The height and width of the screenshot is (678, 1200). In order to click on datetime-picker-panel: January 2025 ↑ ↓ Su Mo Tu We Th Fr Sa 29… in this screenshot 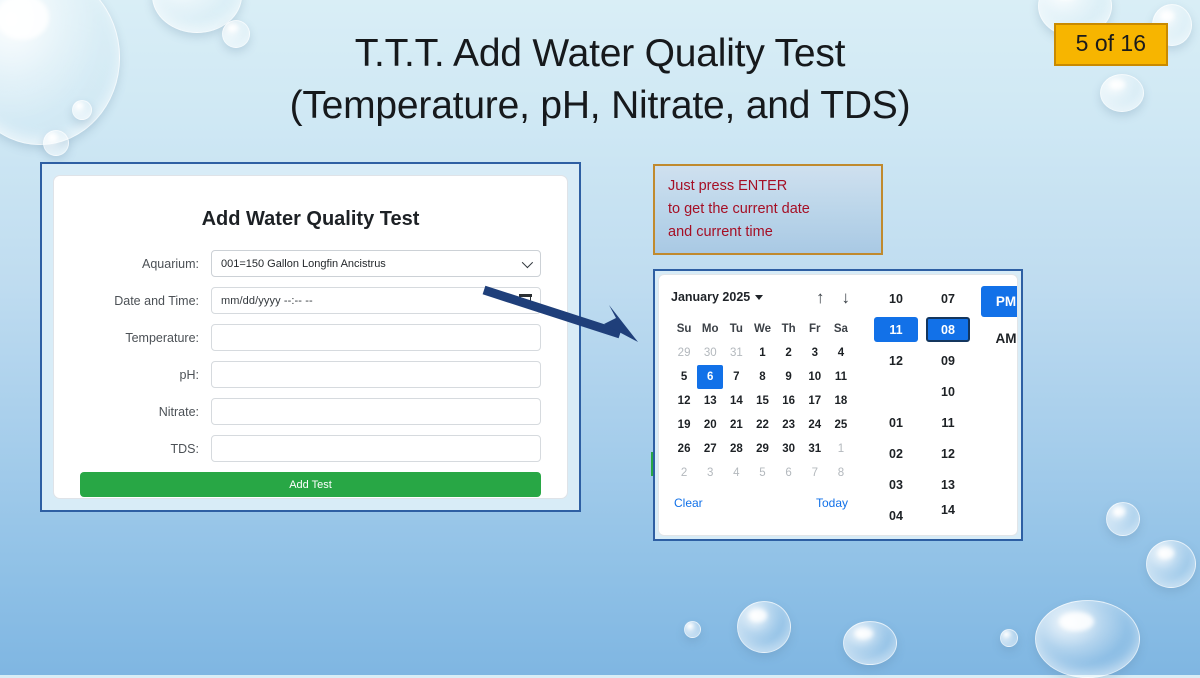, I will do `click(838, 405)`.